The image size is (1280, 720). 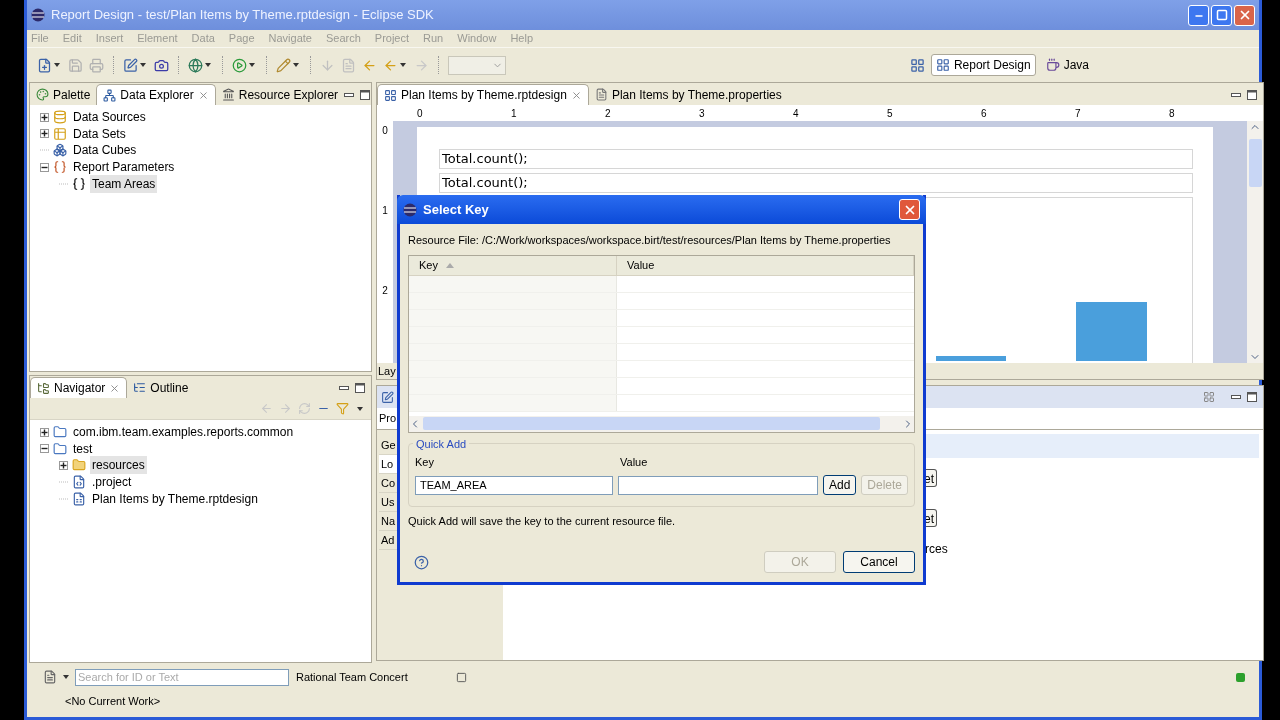 What do you see at coordinates (634, 462) in the screenshot?
I see `field-label: Value` at bounding box center [634, 462].